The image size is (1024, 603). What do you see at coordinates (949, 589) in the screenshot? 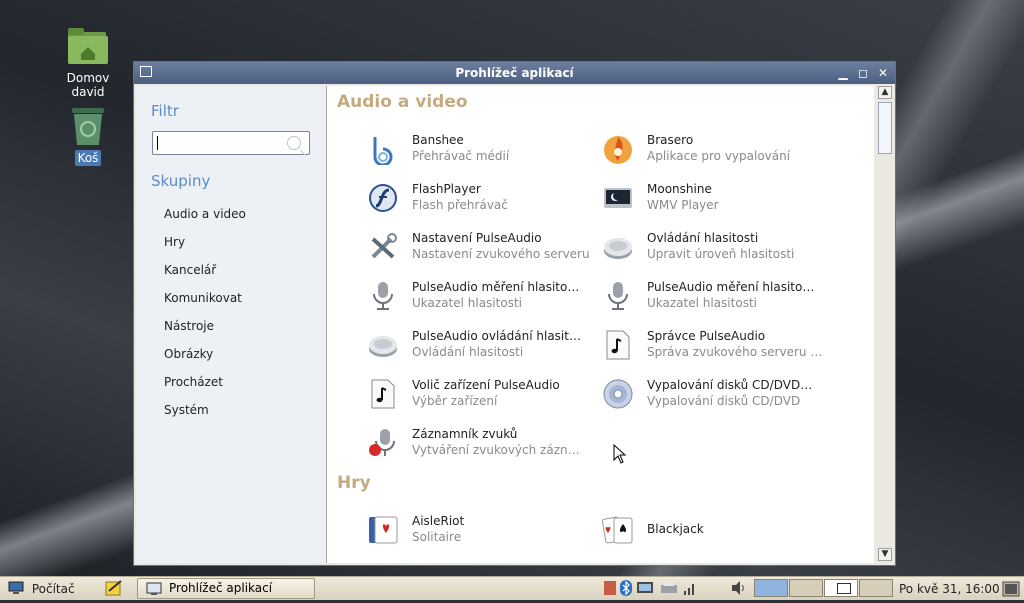
I see `clock: Po kvě 31, 16:00` at bounding box center [949, 589].